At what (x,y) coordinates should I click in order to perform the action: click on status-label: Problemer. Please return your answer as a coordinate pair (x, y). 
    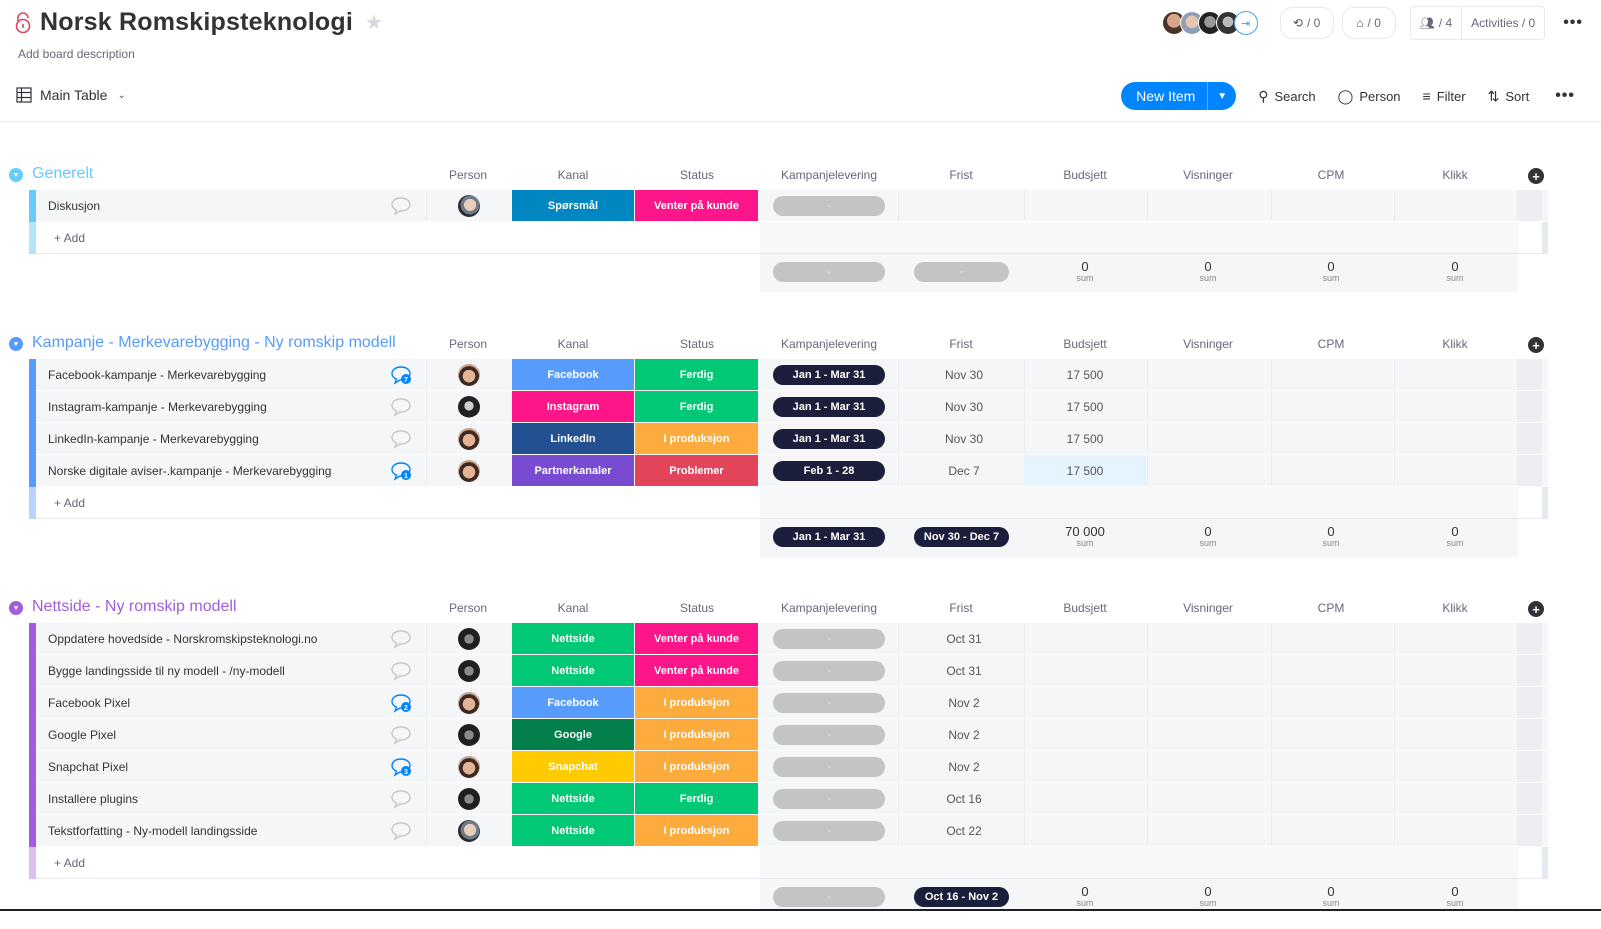
    Looking at the image, I should click on (696, 470).